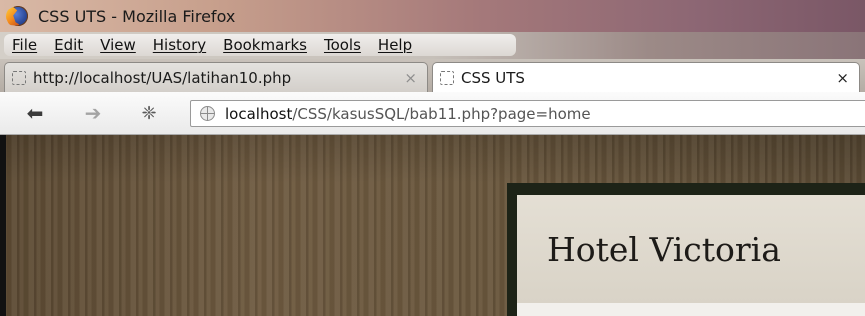 This screenshot has width=865, height=316. I want to click on menu-help: Help, so click(395, 45).